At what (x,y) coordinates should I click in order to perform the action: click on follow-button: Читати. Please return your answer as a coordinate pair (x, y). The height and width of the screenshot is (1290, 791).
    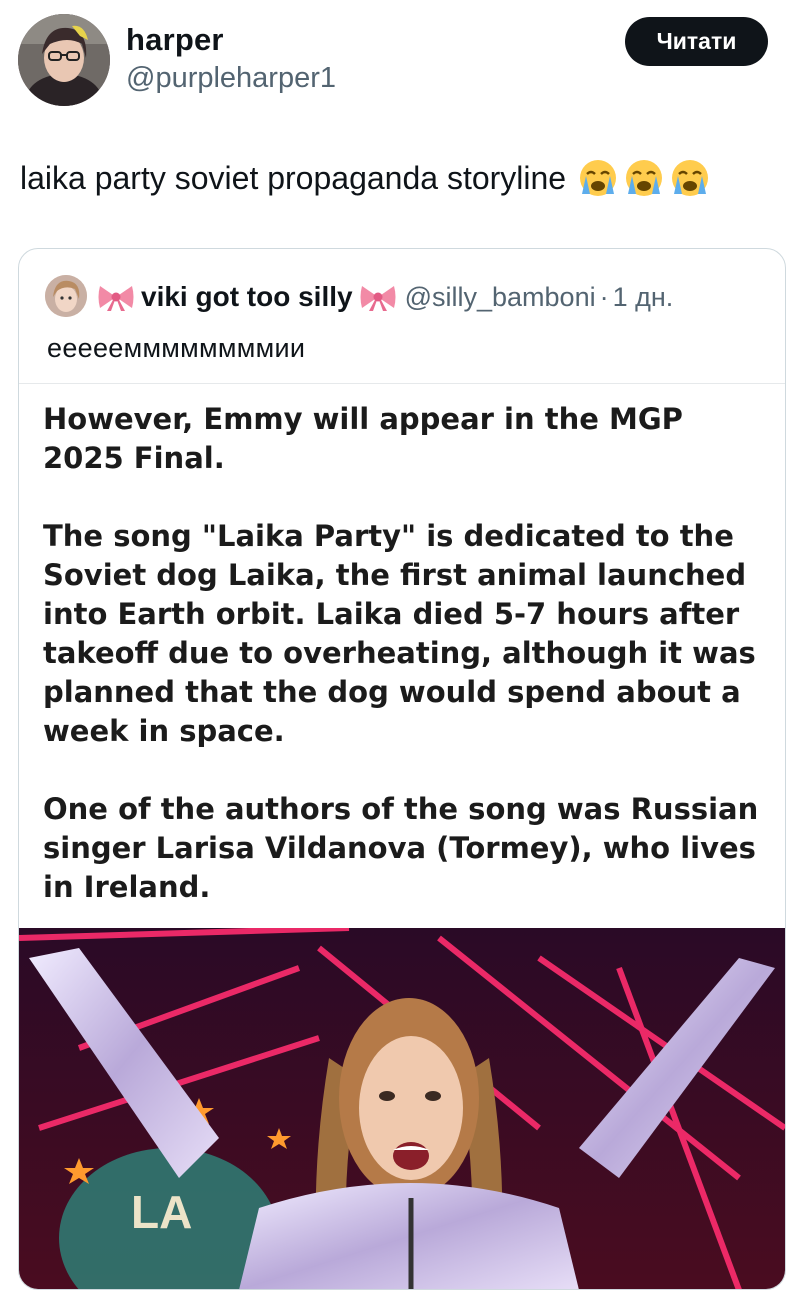
    Looking at the image, I should click on (696, 41).